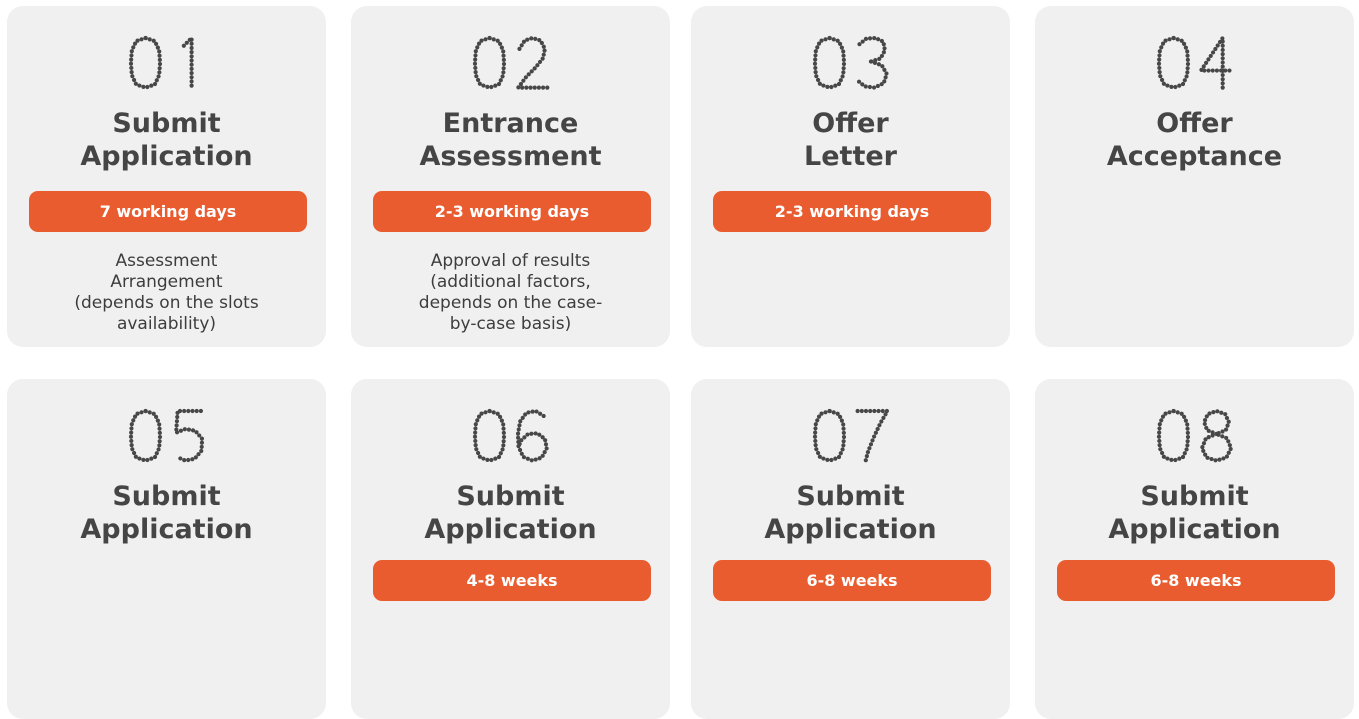 The image size is (1359, 719). Describe the element at coordinates (512, 211) in the screenshot. I see `duration-badge: 2-3 working days` at that location.